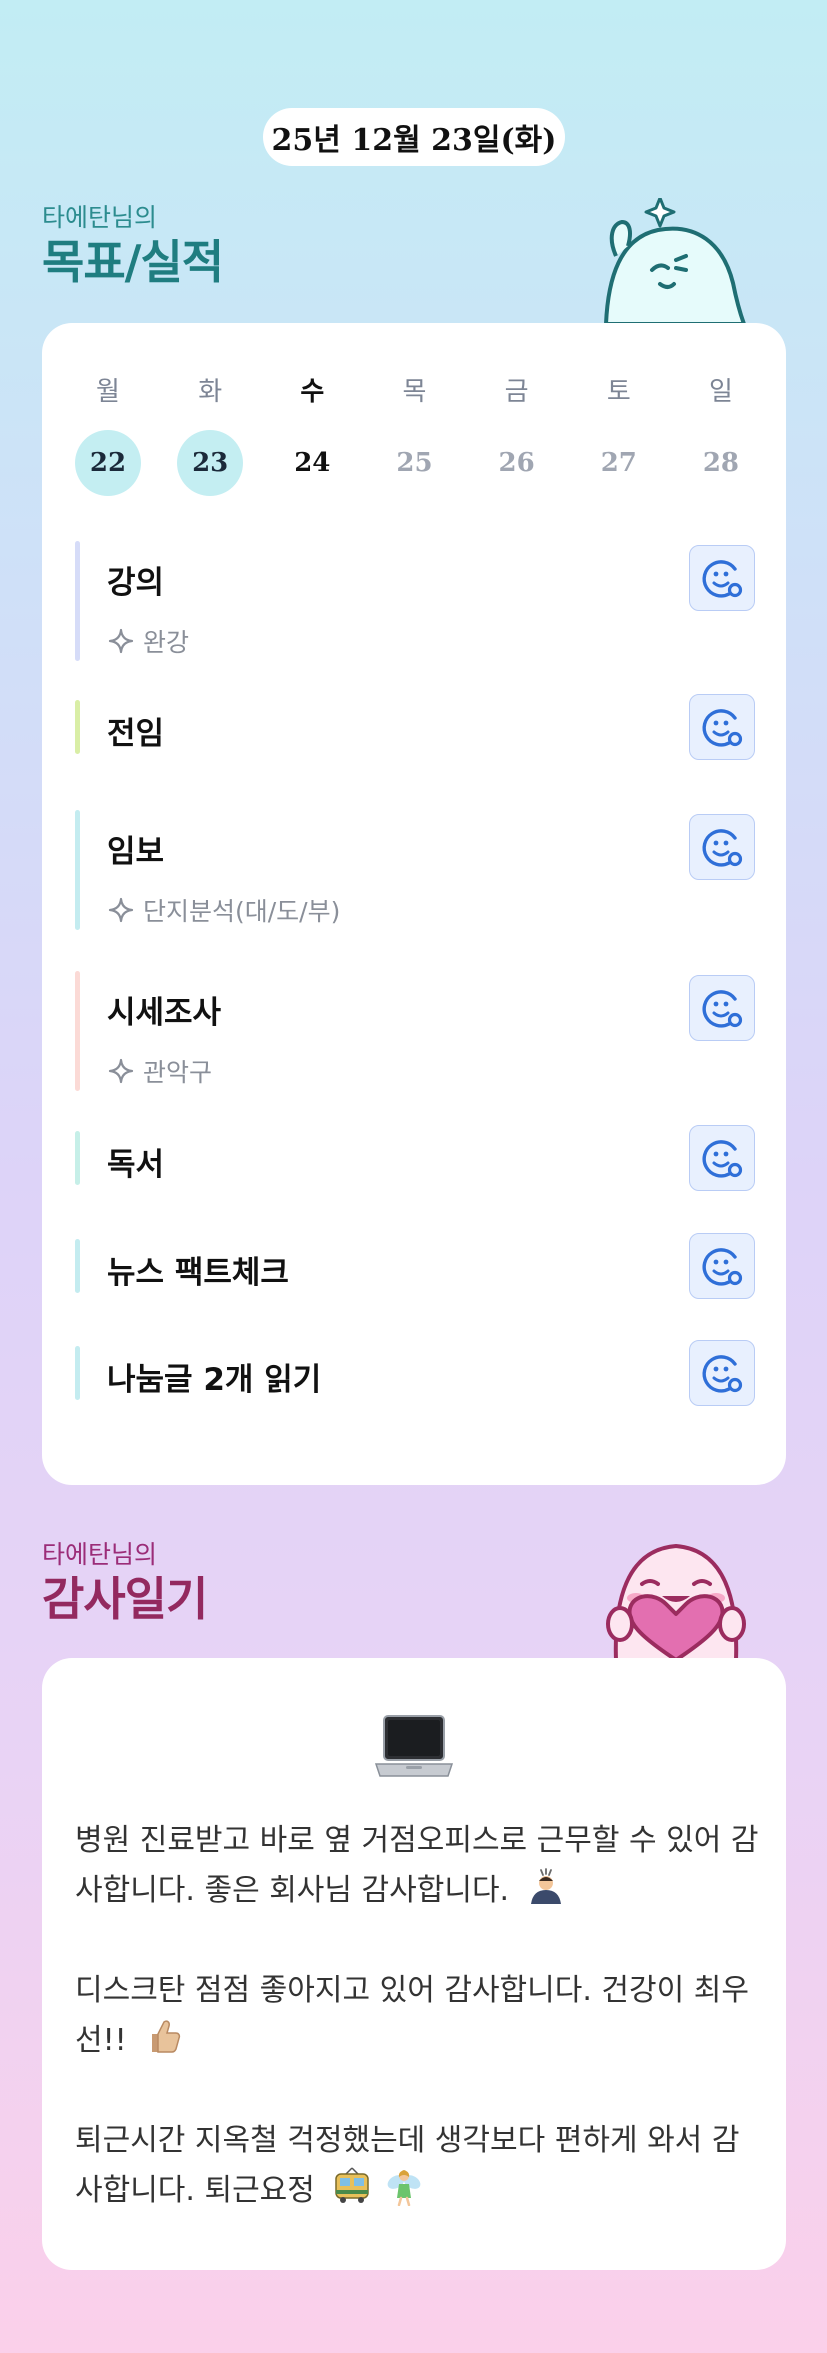 The height and width of the screenshot is (2353, 827). I want to click on goal-subtask-label: 관악구, so click(178, 1072).